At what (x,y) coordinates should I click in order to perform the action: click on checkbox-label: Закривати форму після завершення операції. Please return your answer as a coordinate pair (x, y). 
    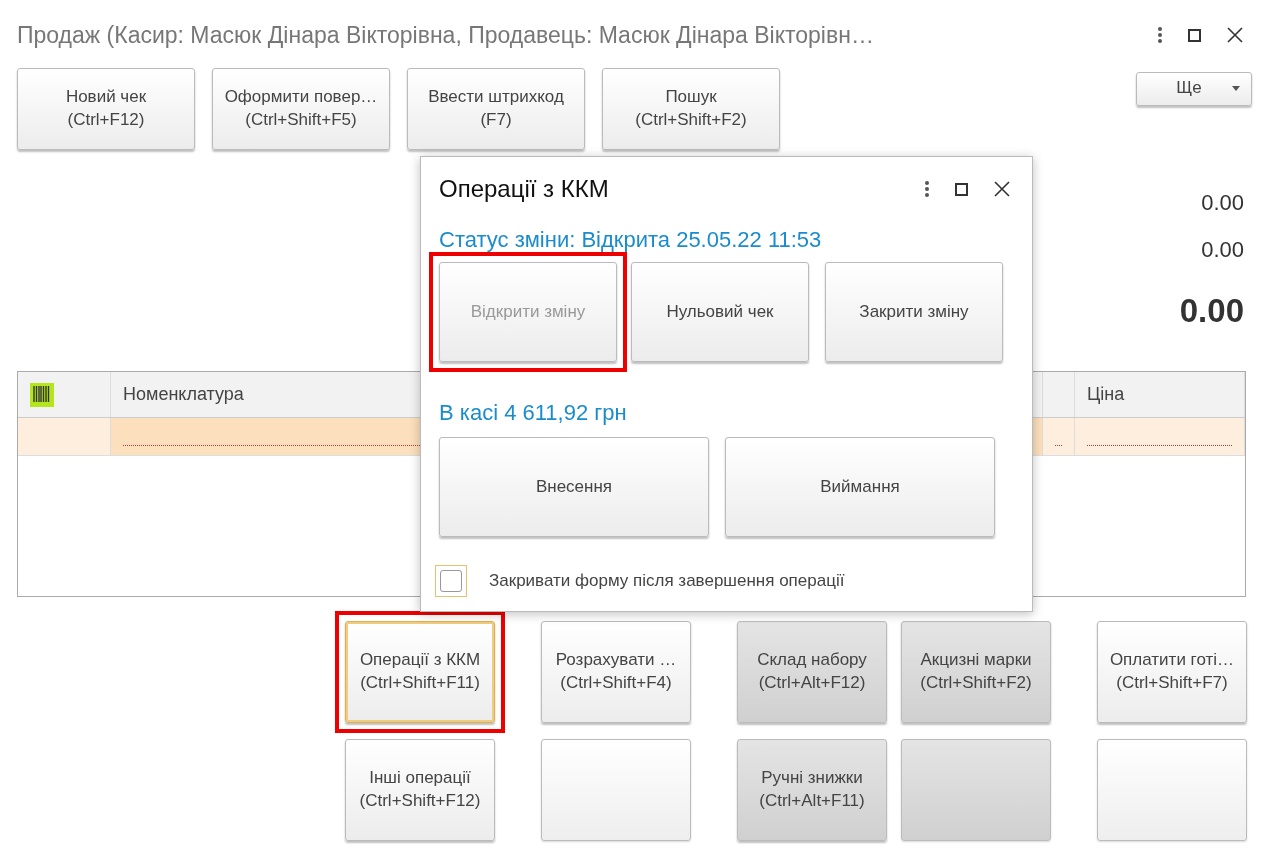
    Looking at the image, I should click on (667, 581).